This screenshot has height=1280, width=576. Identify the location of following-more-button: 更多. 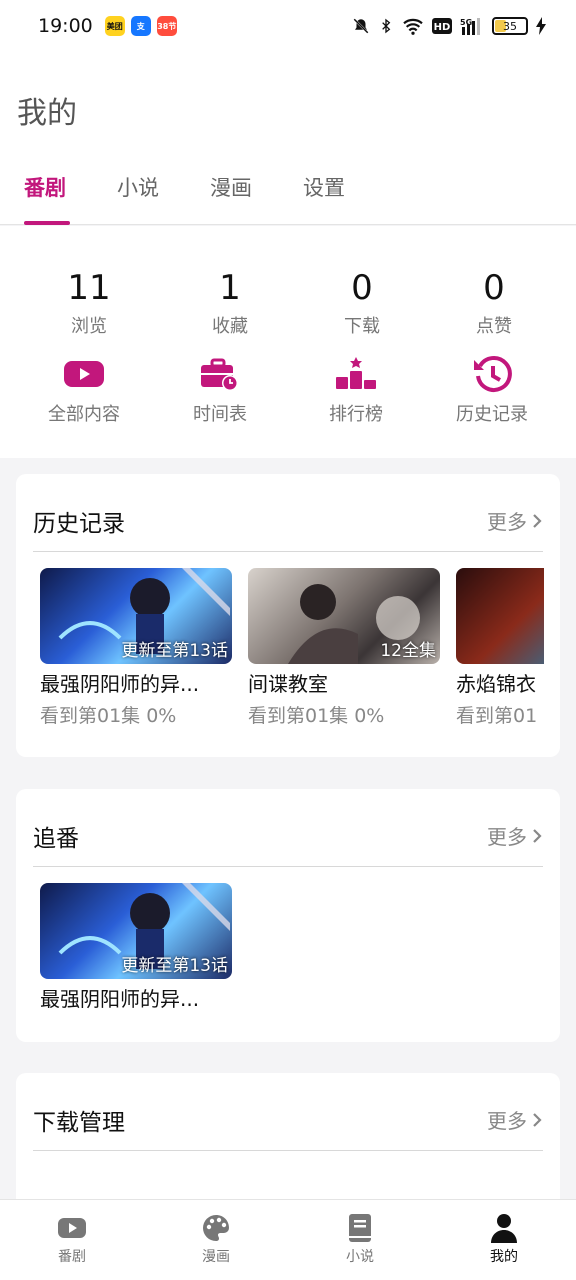
(515, 835).